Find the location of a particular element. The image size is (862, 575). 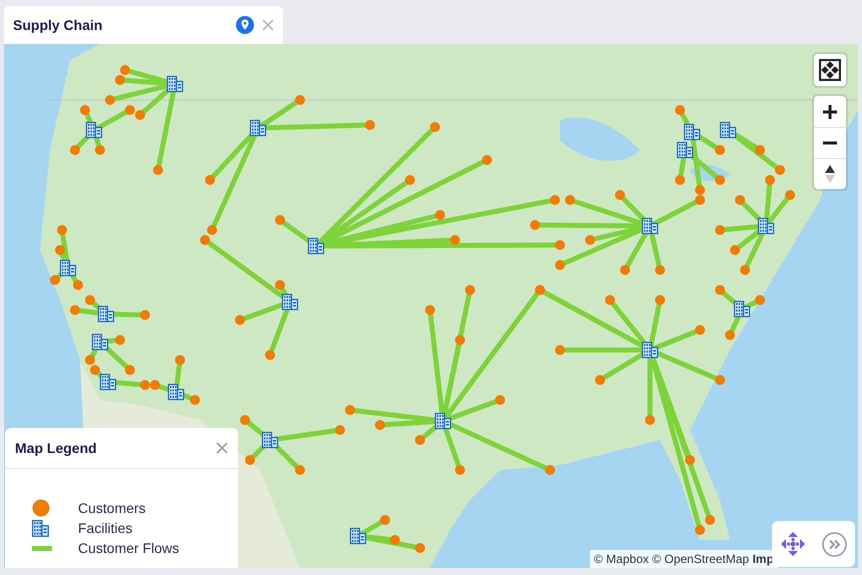

compass-icon is located at coordinates (830, 174).